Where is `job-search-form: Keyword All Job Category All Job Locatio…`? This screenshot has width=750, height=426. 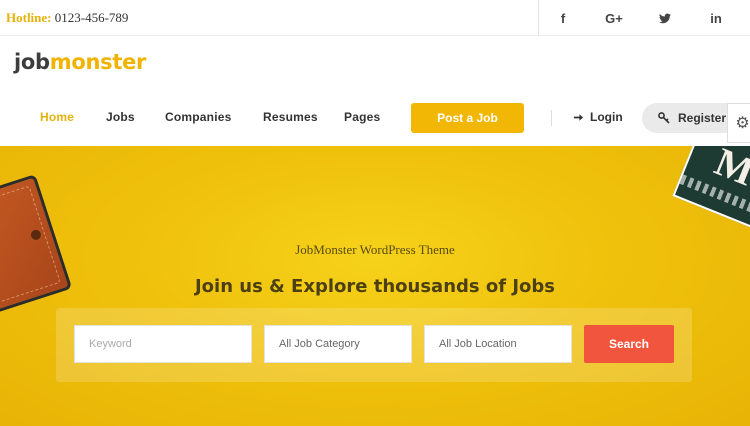 job-search-form: Keyword All Job Category All Job Locatio… is located at coordinates (374, 345).